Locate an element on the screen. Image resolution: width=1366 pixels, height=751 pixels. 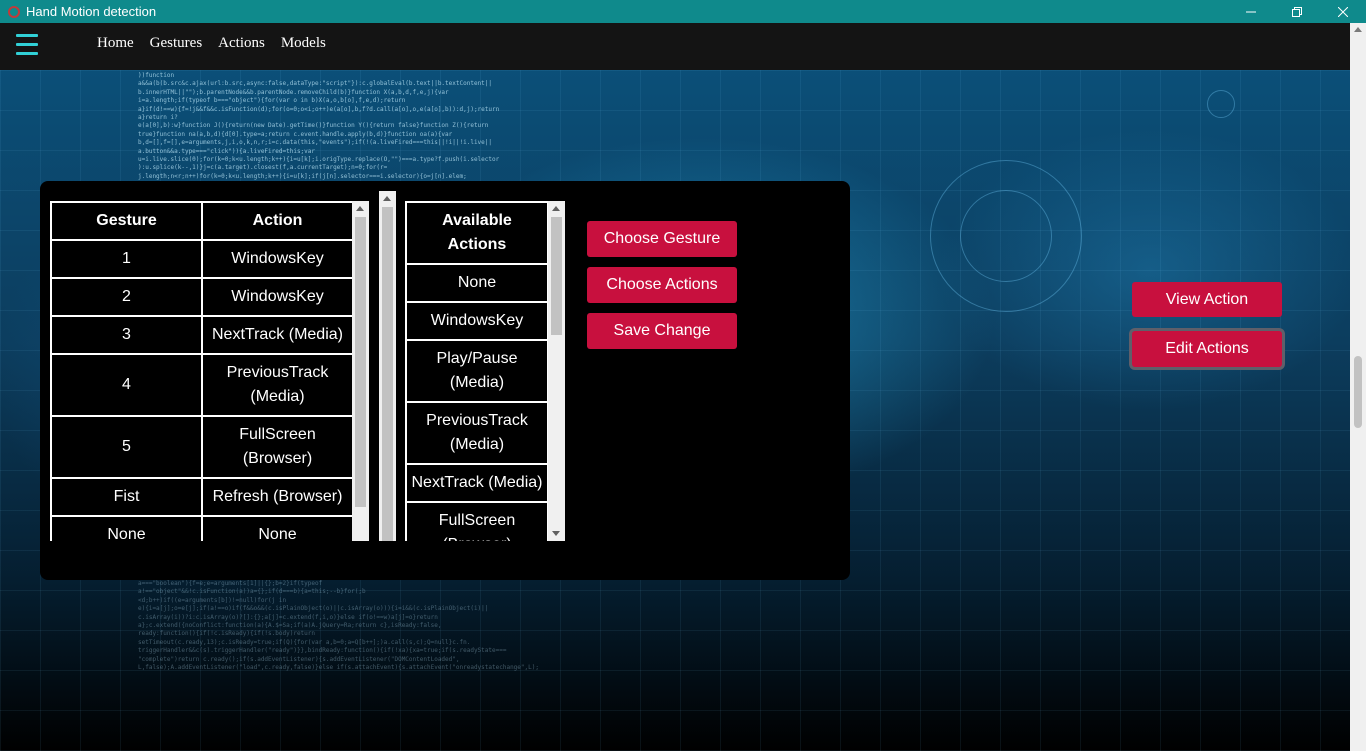
nav-home: Home is located at coordinates (115, 43).